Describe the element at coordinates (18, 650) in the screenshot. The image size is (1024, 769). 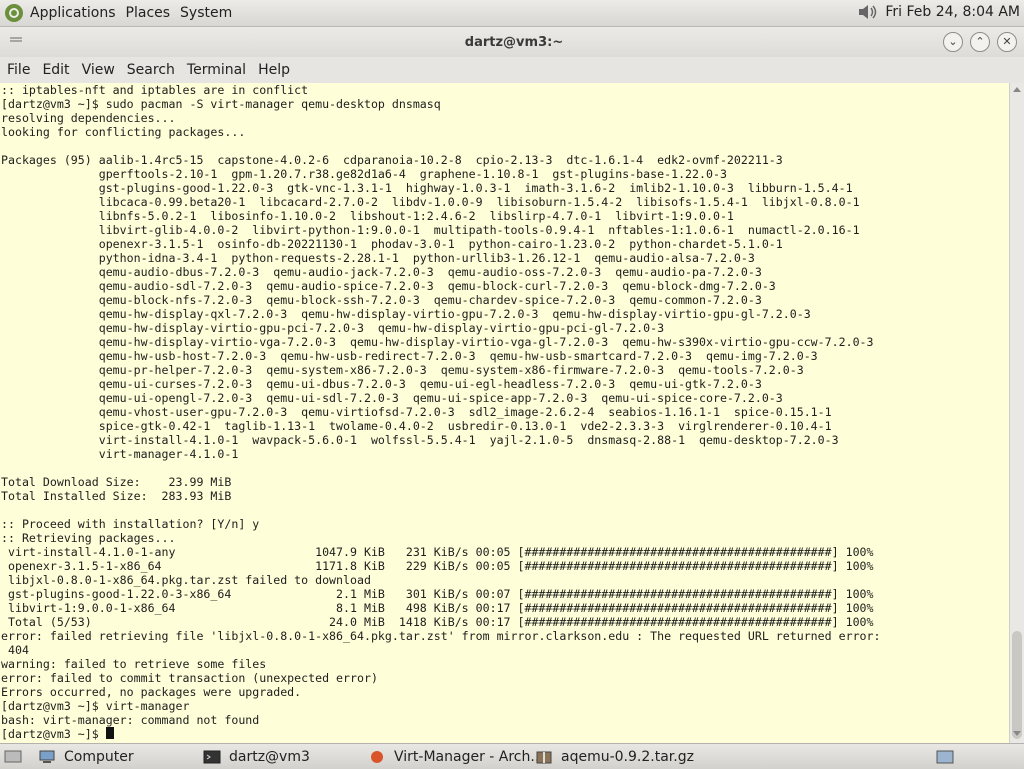
I see `terminal-line: 404` at that location.